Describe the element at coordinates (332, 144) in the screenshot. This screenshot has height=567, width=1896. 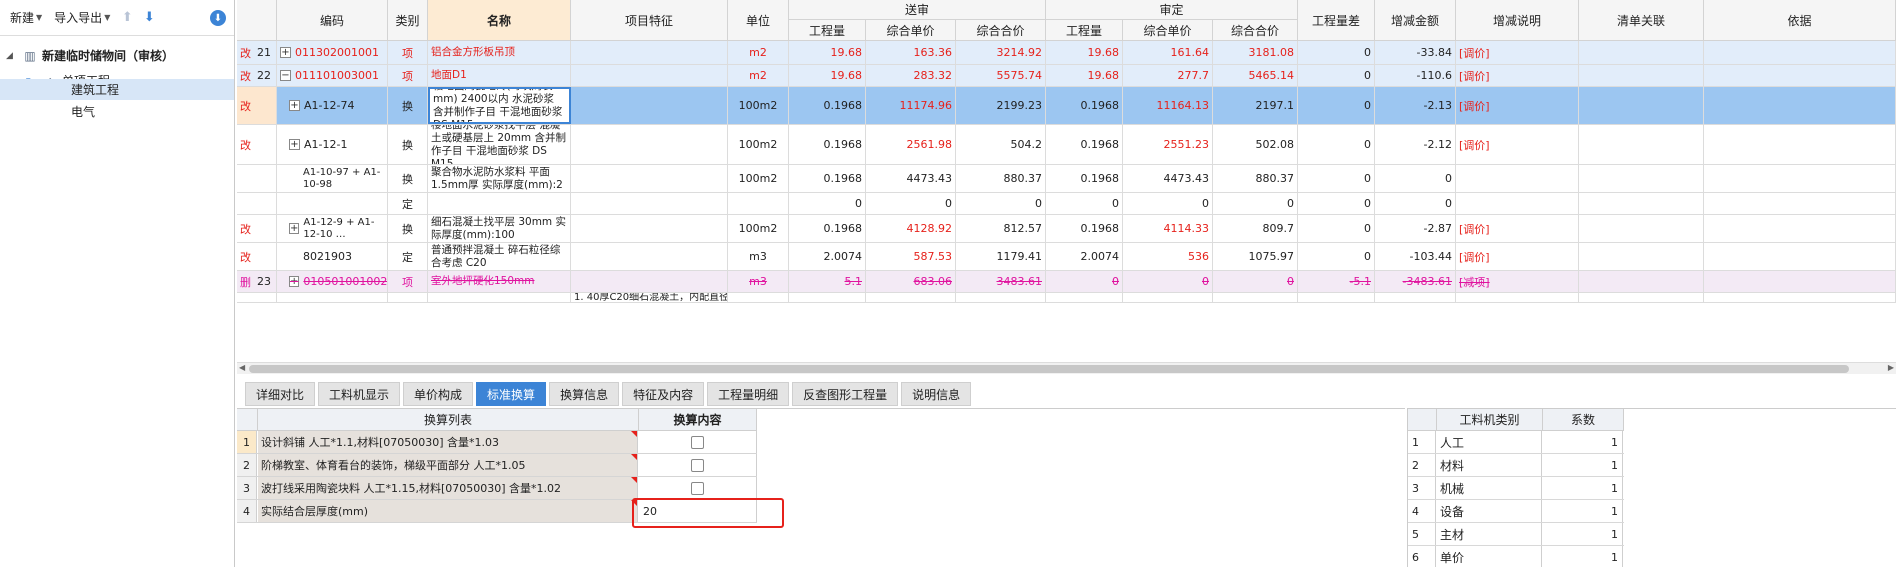
I see `cell-code: + A1-12-1` at that location.